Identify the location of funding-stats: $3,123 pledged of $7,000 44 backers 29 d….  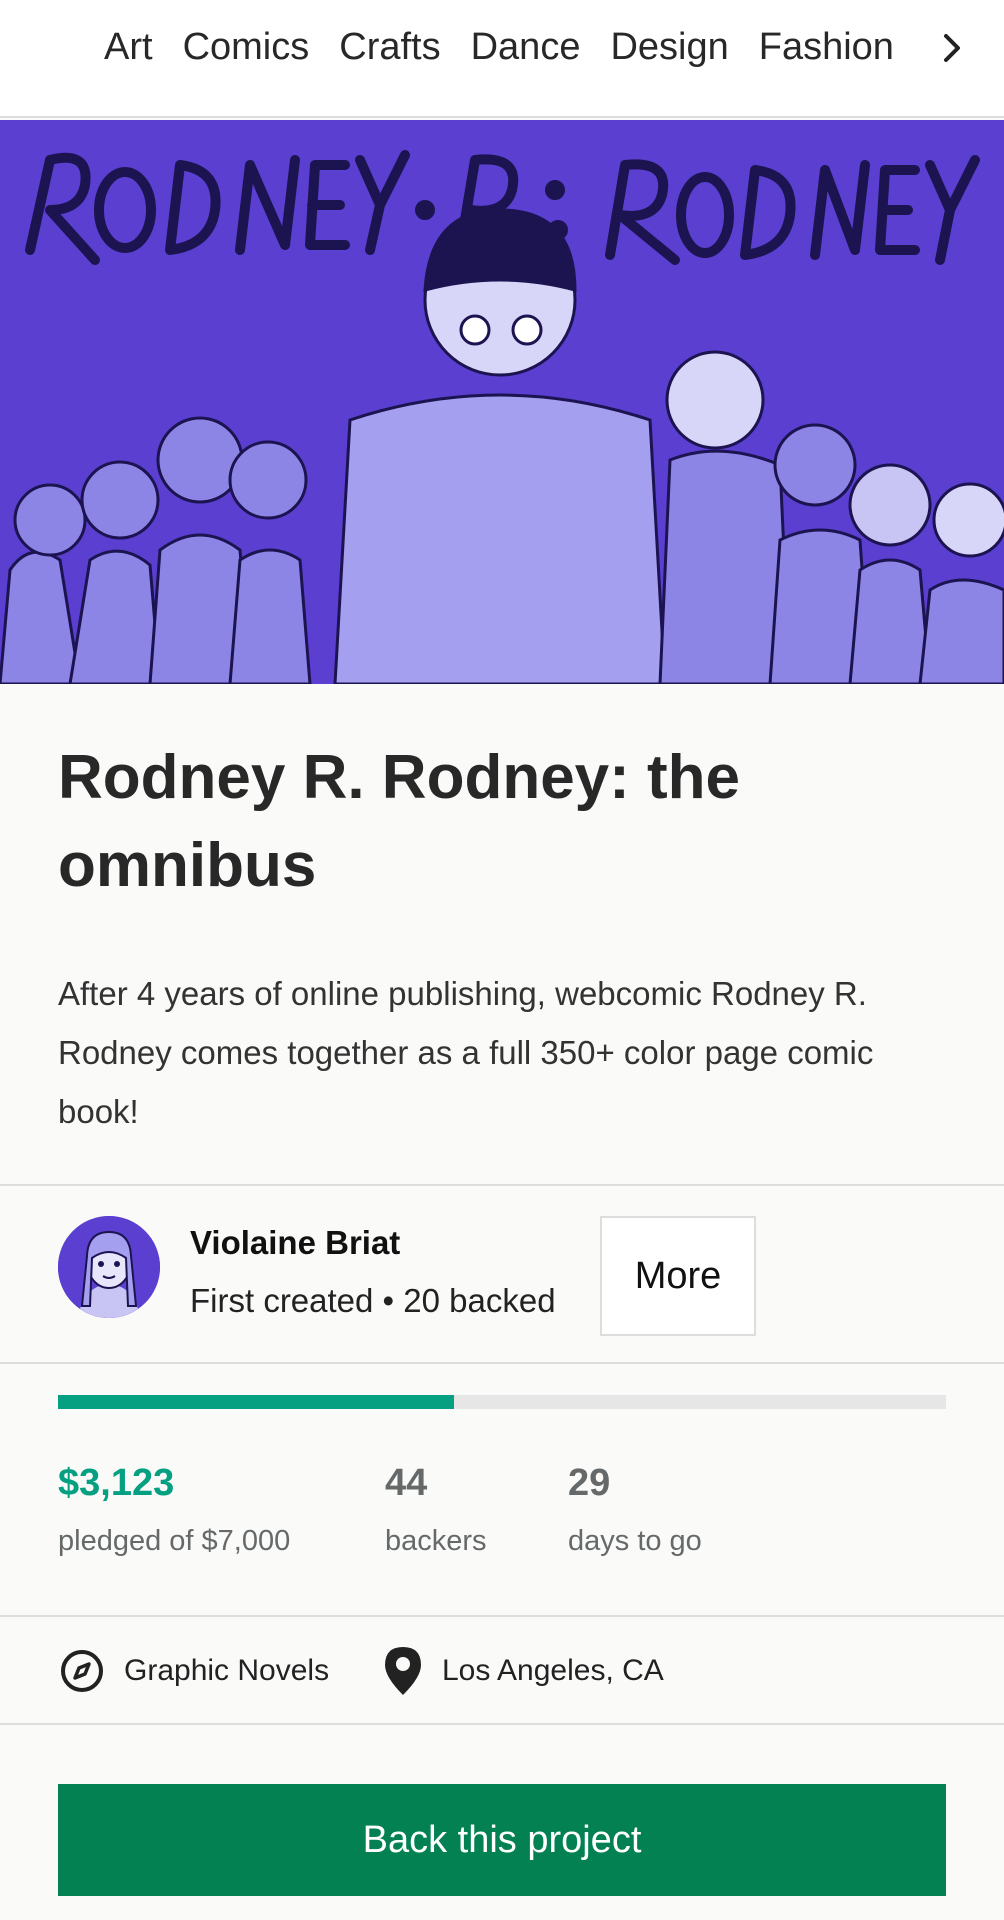
(502, 1535).